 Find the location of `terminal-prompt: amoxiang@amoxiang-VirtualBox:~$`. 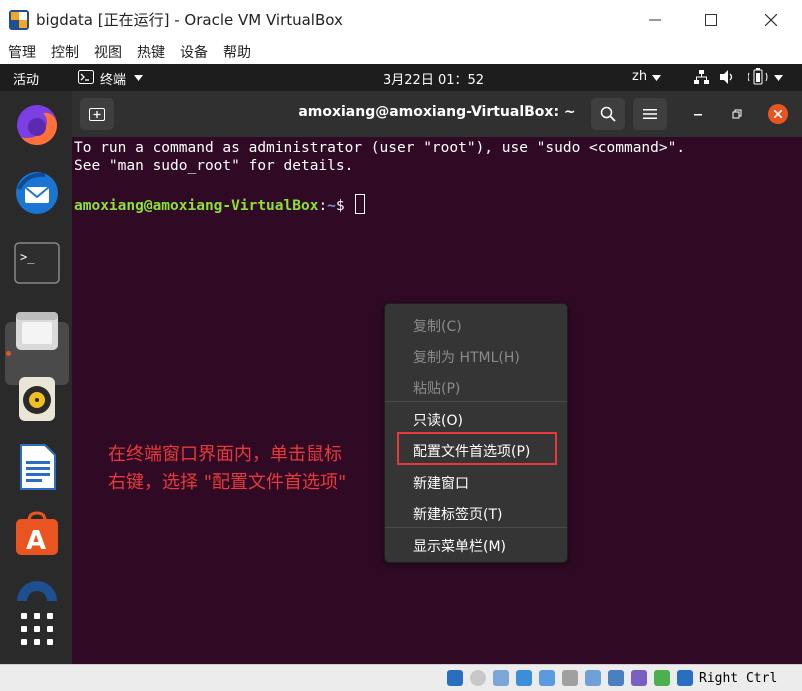

terminal-prompt: amoxiang@amoxiang-VirtualBox:~$ is located at coordinates (220, 204).